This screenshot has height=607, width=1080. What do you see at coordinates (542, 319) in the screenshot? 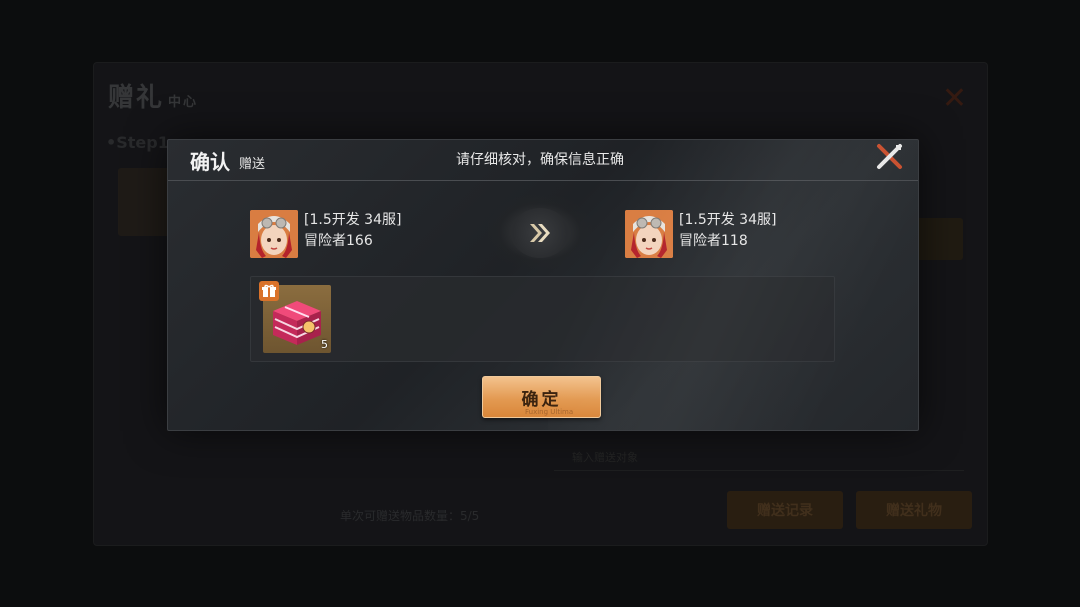
I see `gift-items-panel: 5` at bounding box center [542, 319].